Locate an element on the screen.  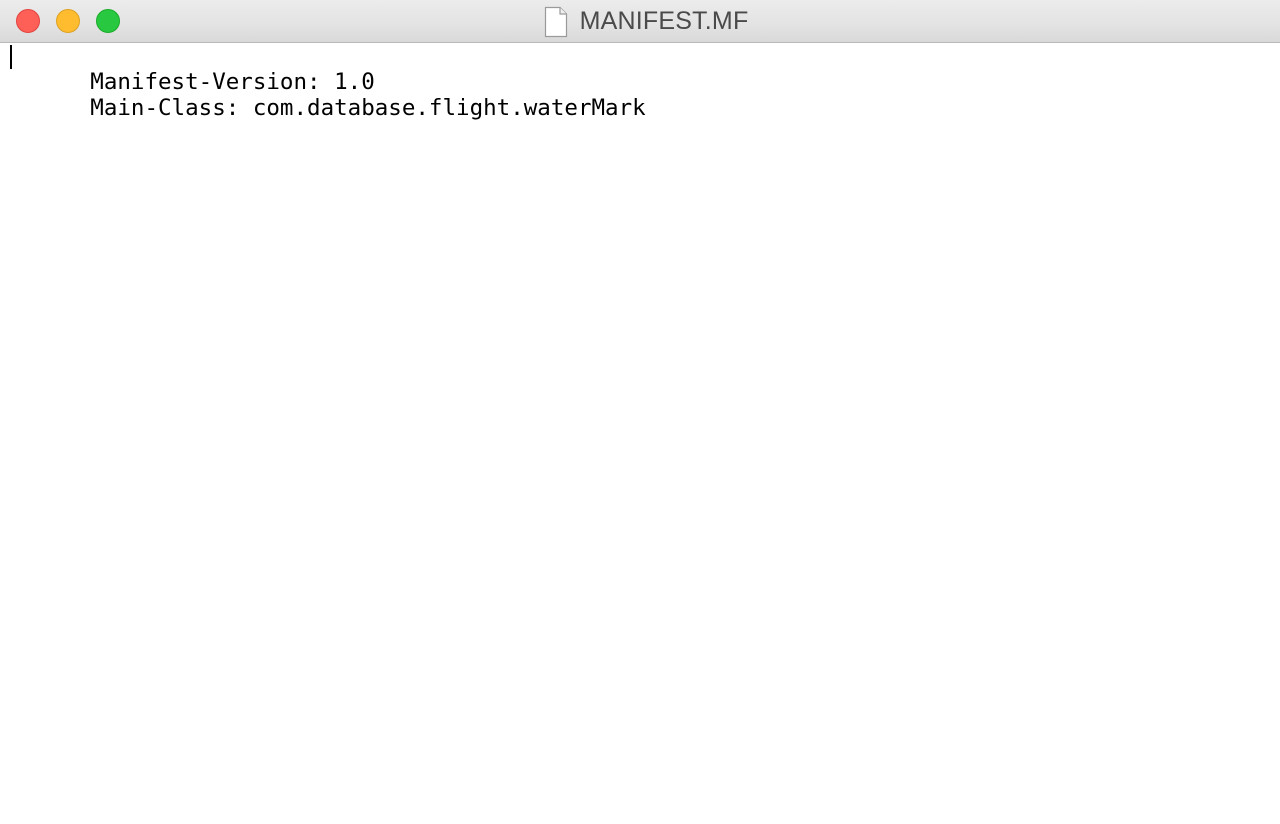
editor-line: Manifest-Version: 1.0 is located at coordinates (644, 69).